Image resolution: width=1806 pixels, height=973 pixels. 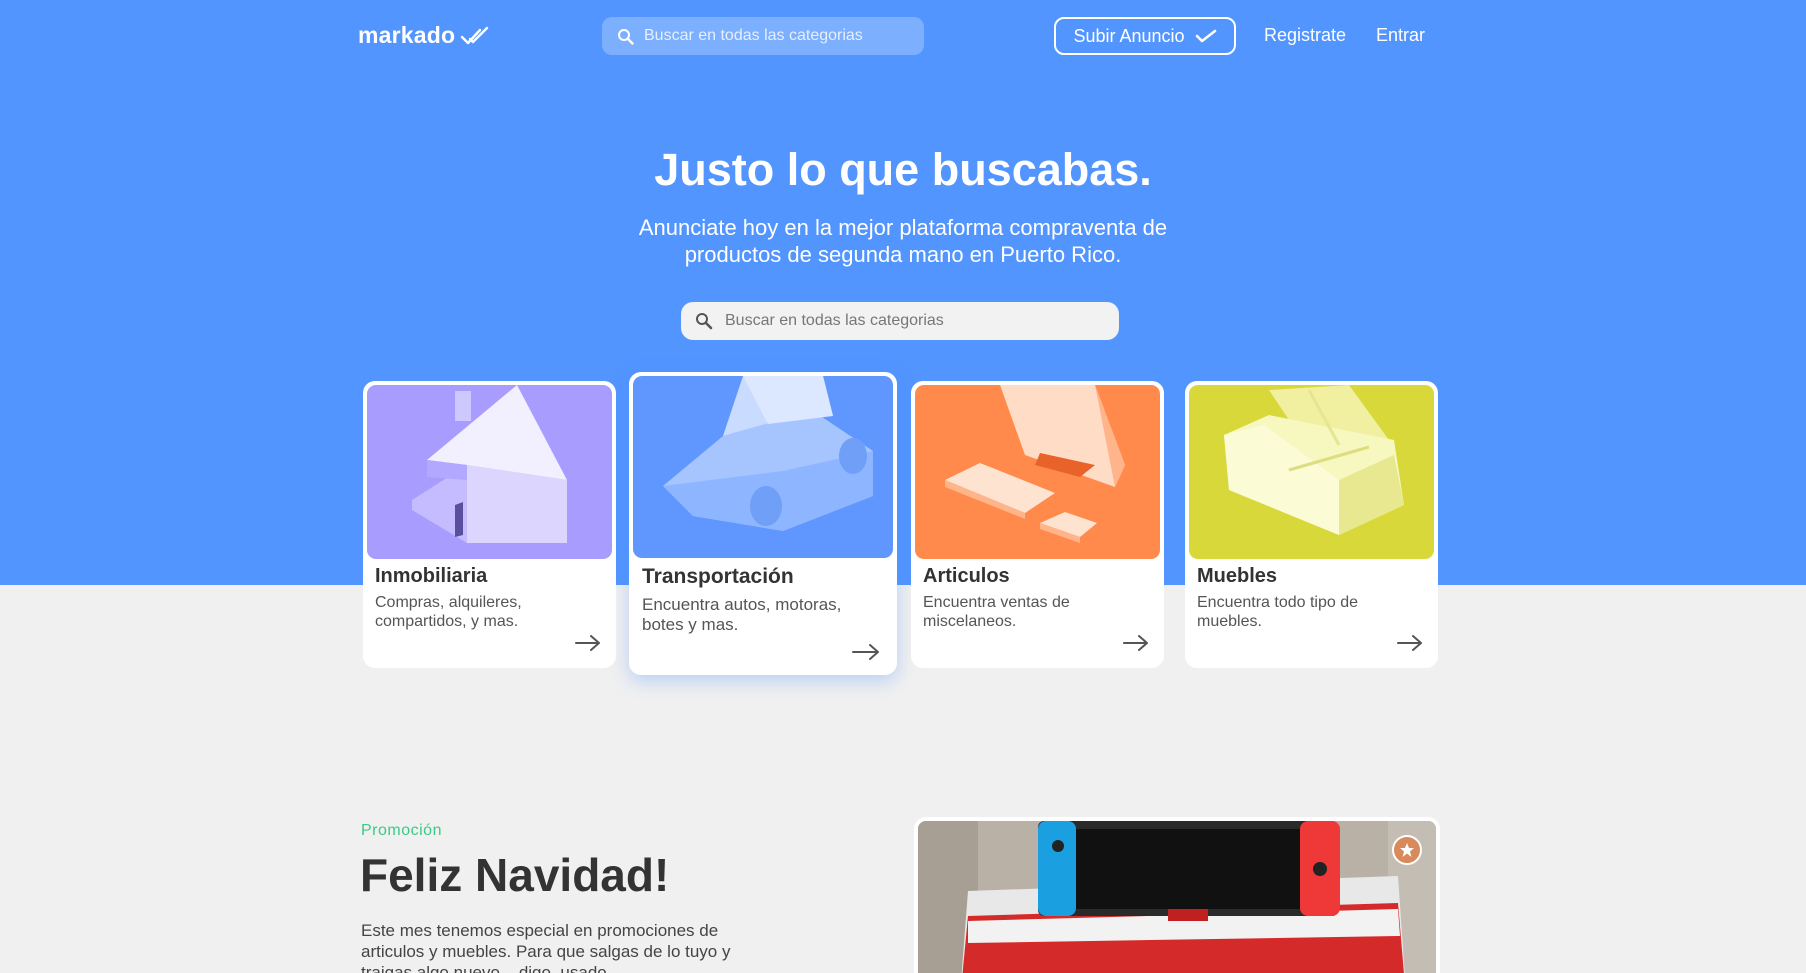 I want to click on favorite-badge, so click(x=1407, y=850).